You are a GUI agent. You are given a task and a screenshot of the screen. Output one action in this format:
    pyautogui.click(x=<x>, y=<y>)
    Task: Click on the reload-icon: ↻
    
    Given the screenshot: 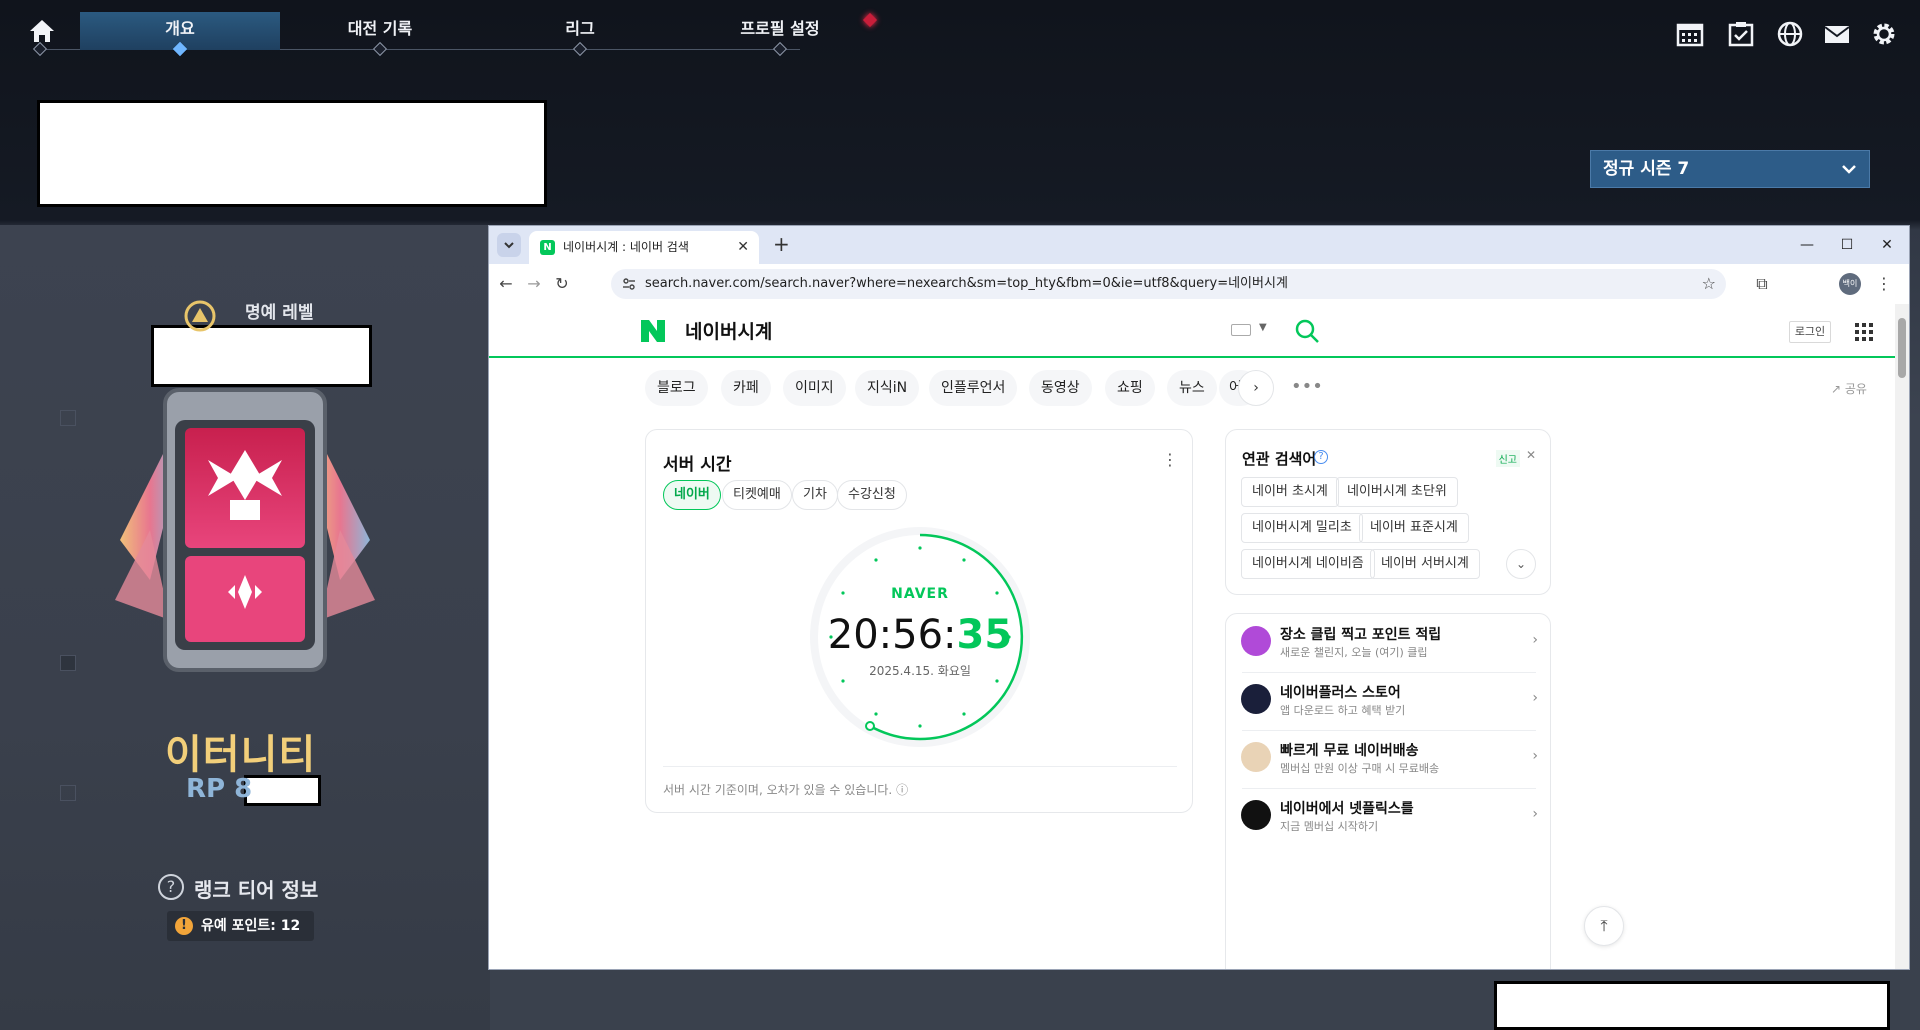 What is the action you would take?
    pyautogui.click(x=562, y=284)
    